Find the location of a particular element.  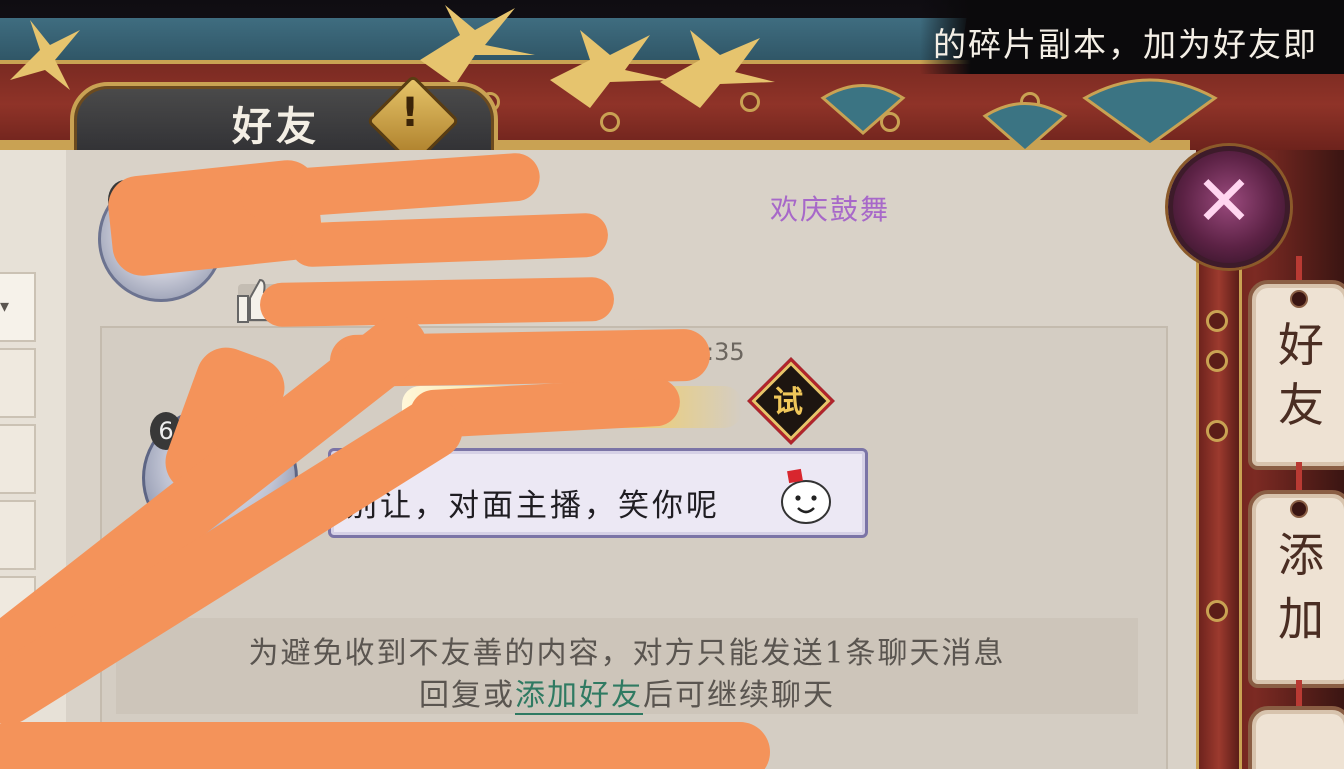

notice-text-before: 回复或 is located at coordinates (467, 695).